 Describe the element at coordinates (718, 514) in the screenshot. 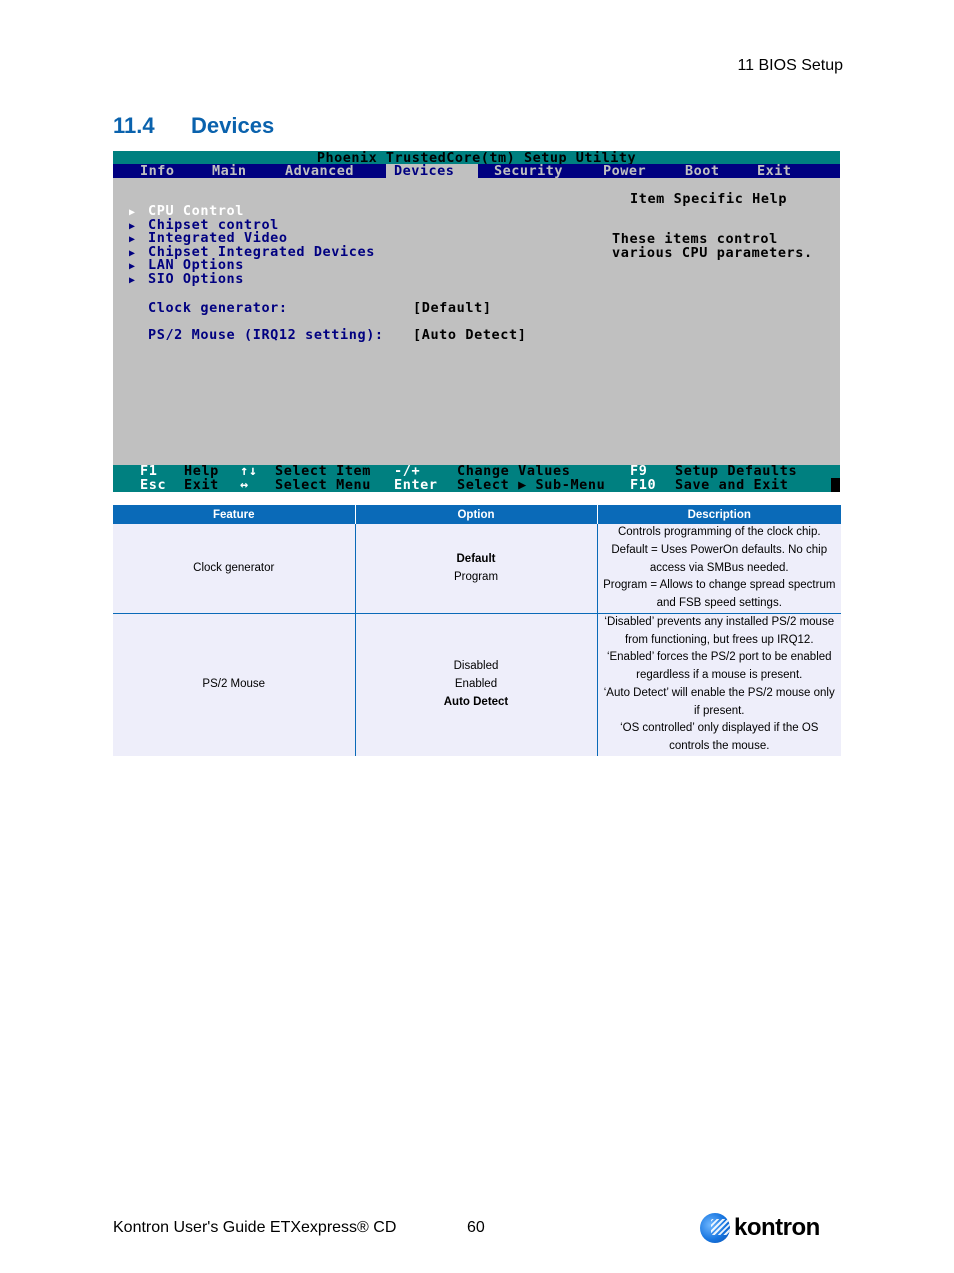

I see `header-description: Description` at that location.